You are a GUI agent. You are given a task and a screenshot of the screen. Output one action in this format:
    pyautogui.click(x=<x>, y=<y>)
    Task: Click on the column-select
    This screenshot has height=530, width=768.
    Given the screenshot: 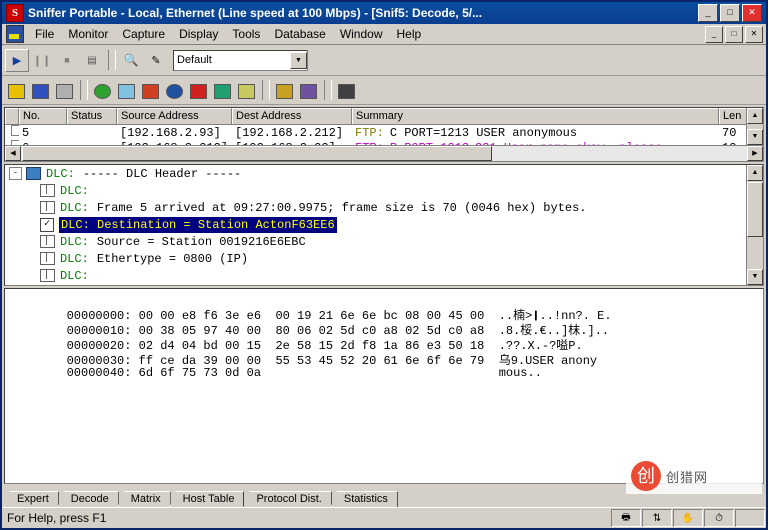 What is the action you would take?
    pyautogui.click(x=12, y=116)
    